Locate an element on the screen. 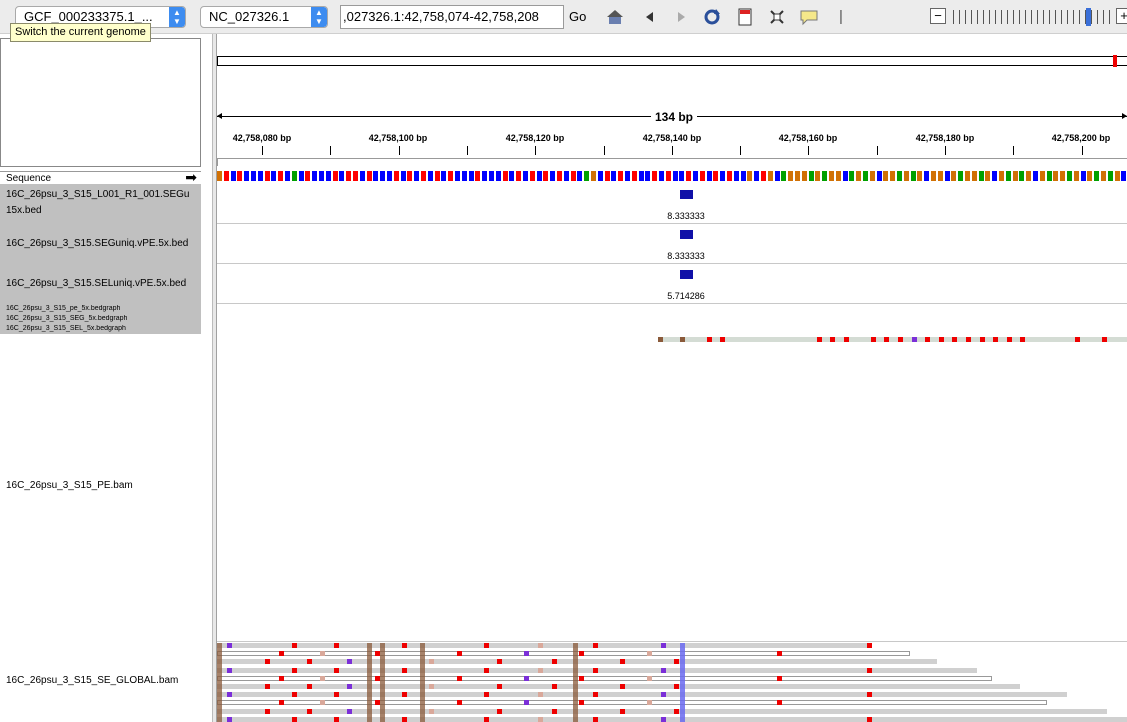 This screenshot has height=722, width=1127. go-button: Go is located at coordinates (577, 16).